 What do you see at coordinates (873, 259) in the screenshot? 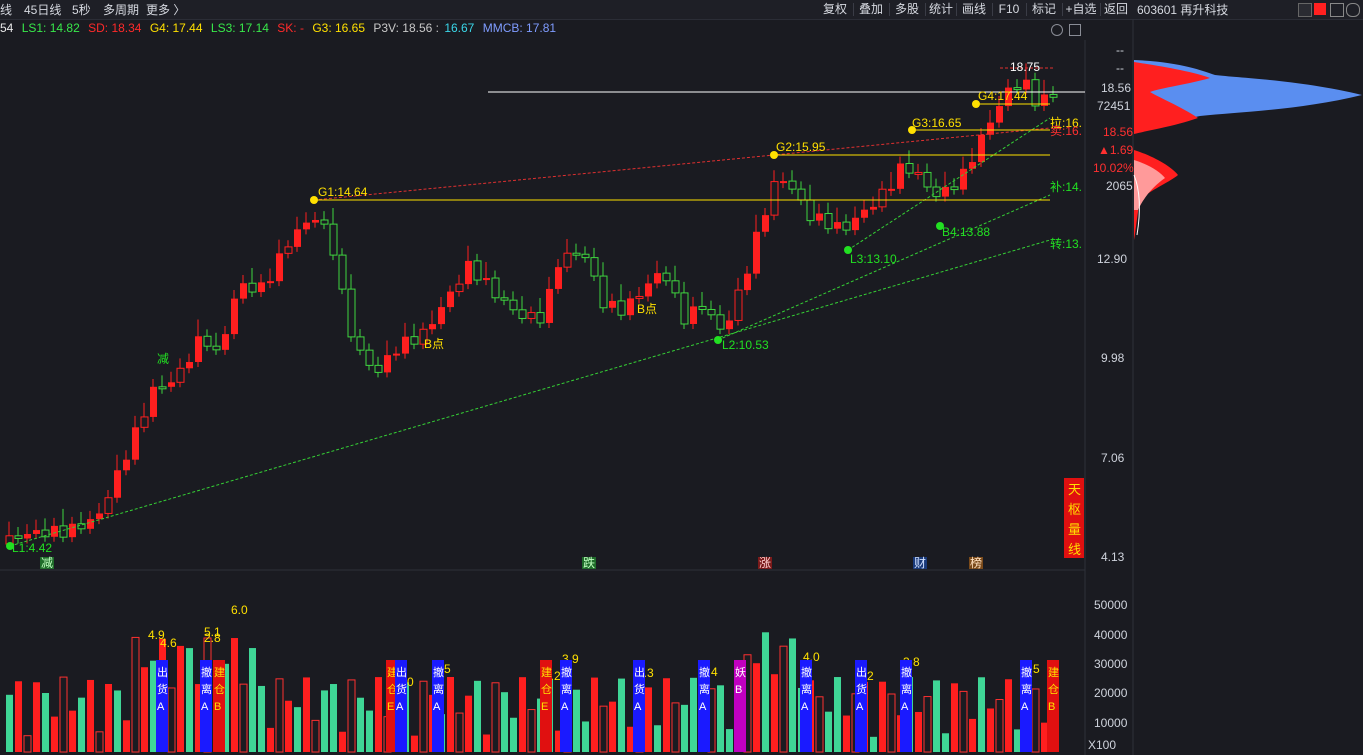
I see `l3-label: L3:13.10` at bounding box center [873, 259].